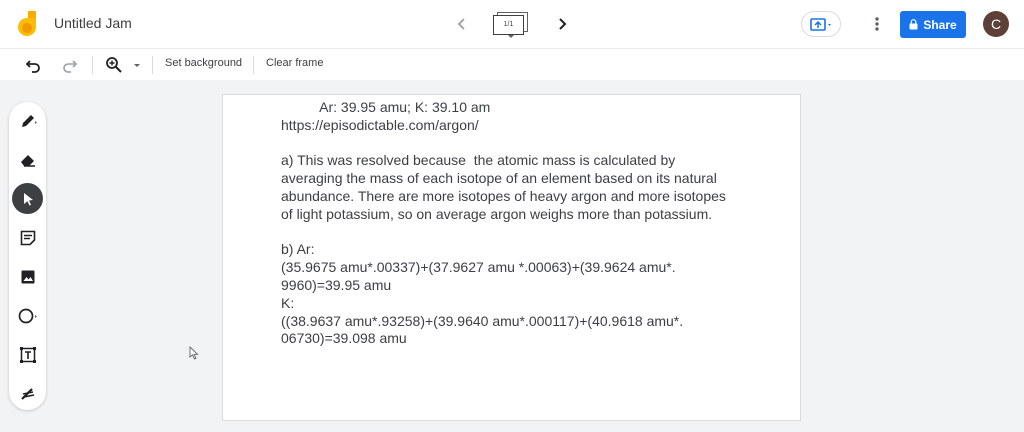 This screenshot has height=432, width=1024. I want to click on shape-tool, so click(27, 315).